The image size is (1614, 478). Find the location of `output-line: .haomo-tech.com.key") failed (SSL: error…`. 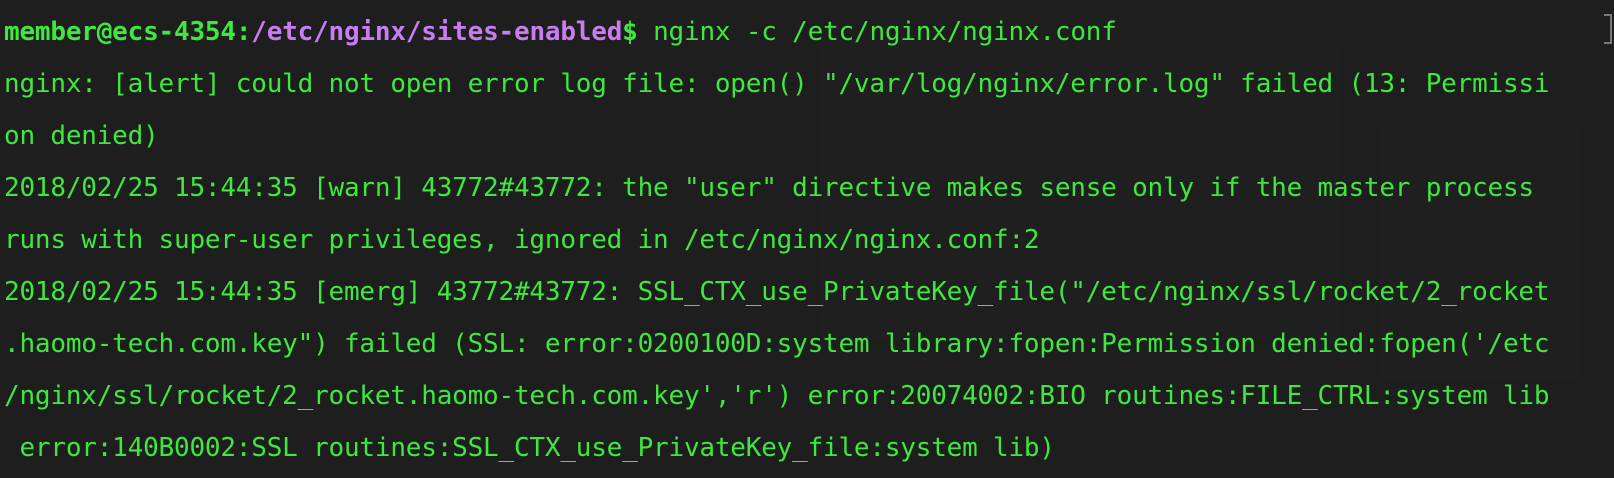

output-line: .haomo-tech.com.key") failed (SSL: error… is located at coordinates (777, 344).